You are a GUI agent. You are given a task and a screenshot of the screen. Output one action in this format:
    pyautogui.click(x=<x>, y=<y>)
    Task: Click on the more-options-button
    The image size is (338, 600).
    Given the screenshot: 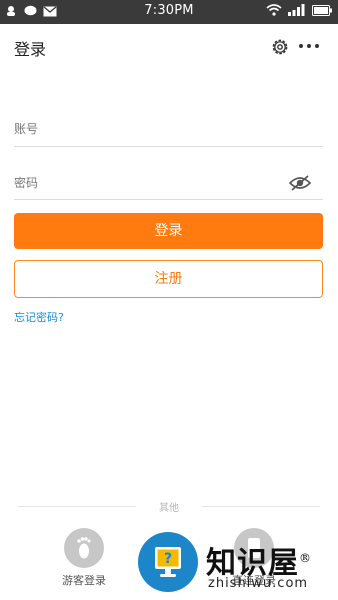 What is the action you would take?
    pyautogui.click(x=309, y=46)
    